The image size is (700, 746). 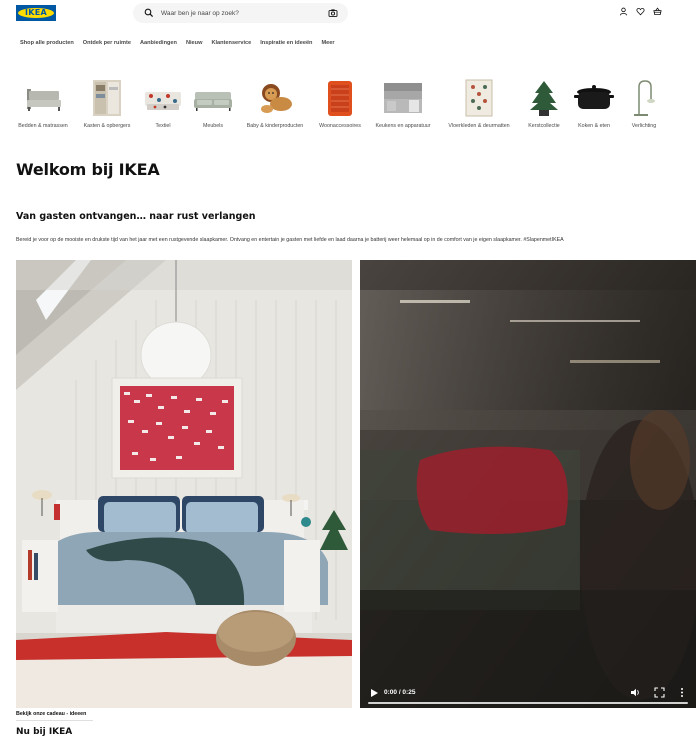 I want to click on toy-lion-image, so click(x=276, y=98).